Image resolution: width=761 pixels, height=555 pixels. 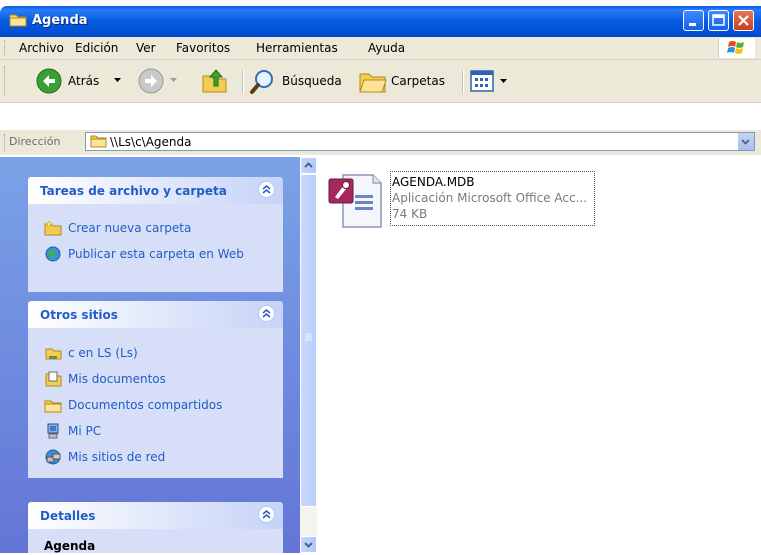 I want to click on menu-edicion: Edición, so click(x=96, y=48).